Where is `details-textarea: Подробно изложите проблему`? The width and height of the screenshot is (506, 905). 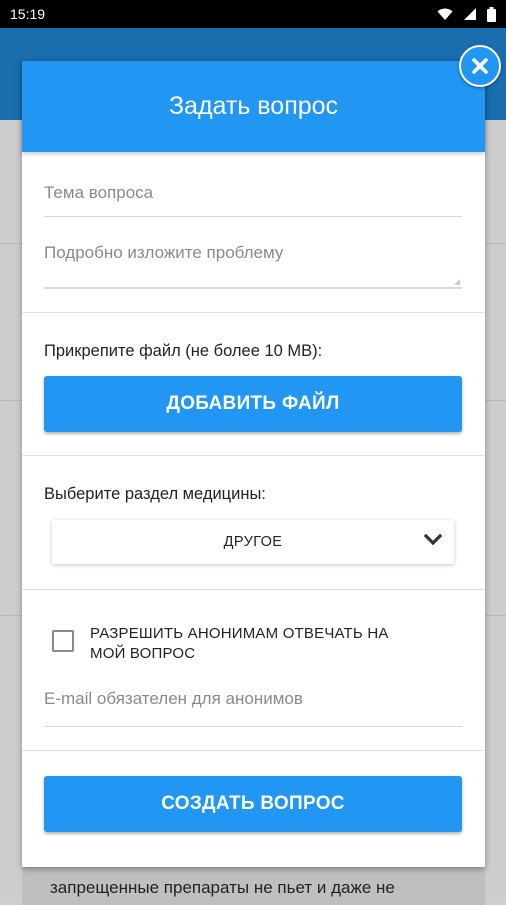 details-textarea: Подробно изложите проблему is located at coordinates (253, 266).